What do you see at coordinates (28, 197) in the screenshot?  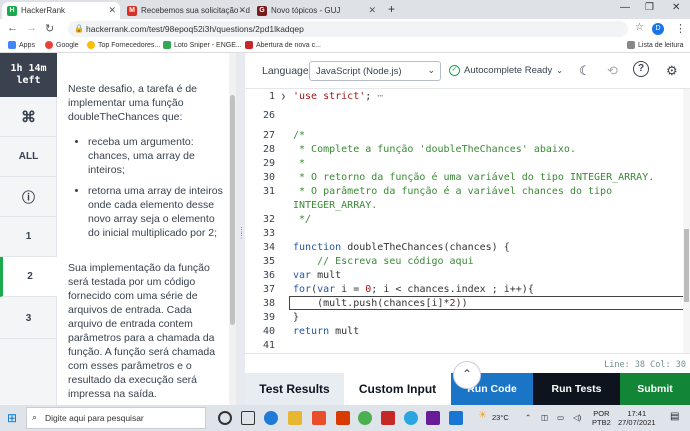 I see `info-icon: ⓘ` at bounding box center [28, 197].